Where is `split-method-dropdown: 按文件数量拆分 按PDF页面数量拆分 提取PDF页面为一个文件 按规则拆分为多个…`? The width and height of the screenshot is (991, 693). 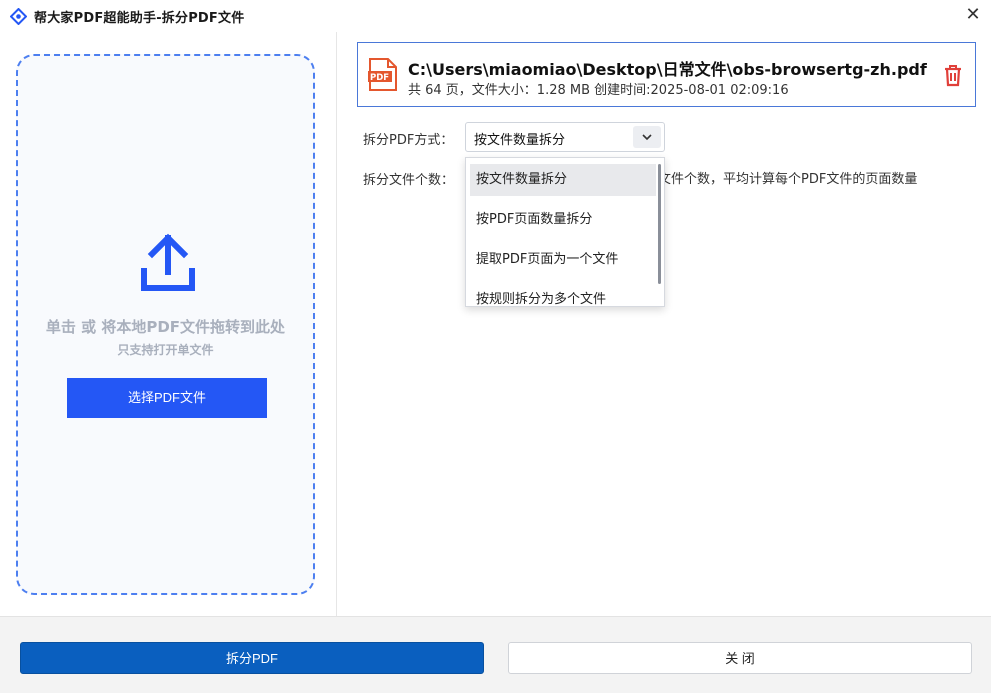
split-method-dropdown: 按文件数量拆分 按PDF页面数量拆分 提取PDF页面为一个文件 按规则拆分为多个… is located at coordinates (565, 232).